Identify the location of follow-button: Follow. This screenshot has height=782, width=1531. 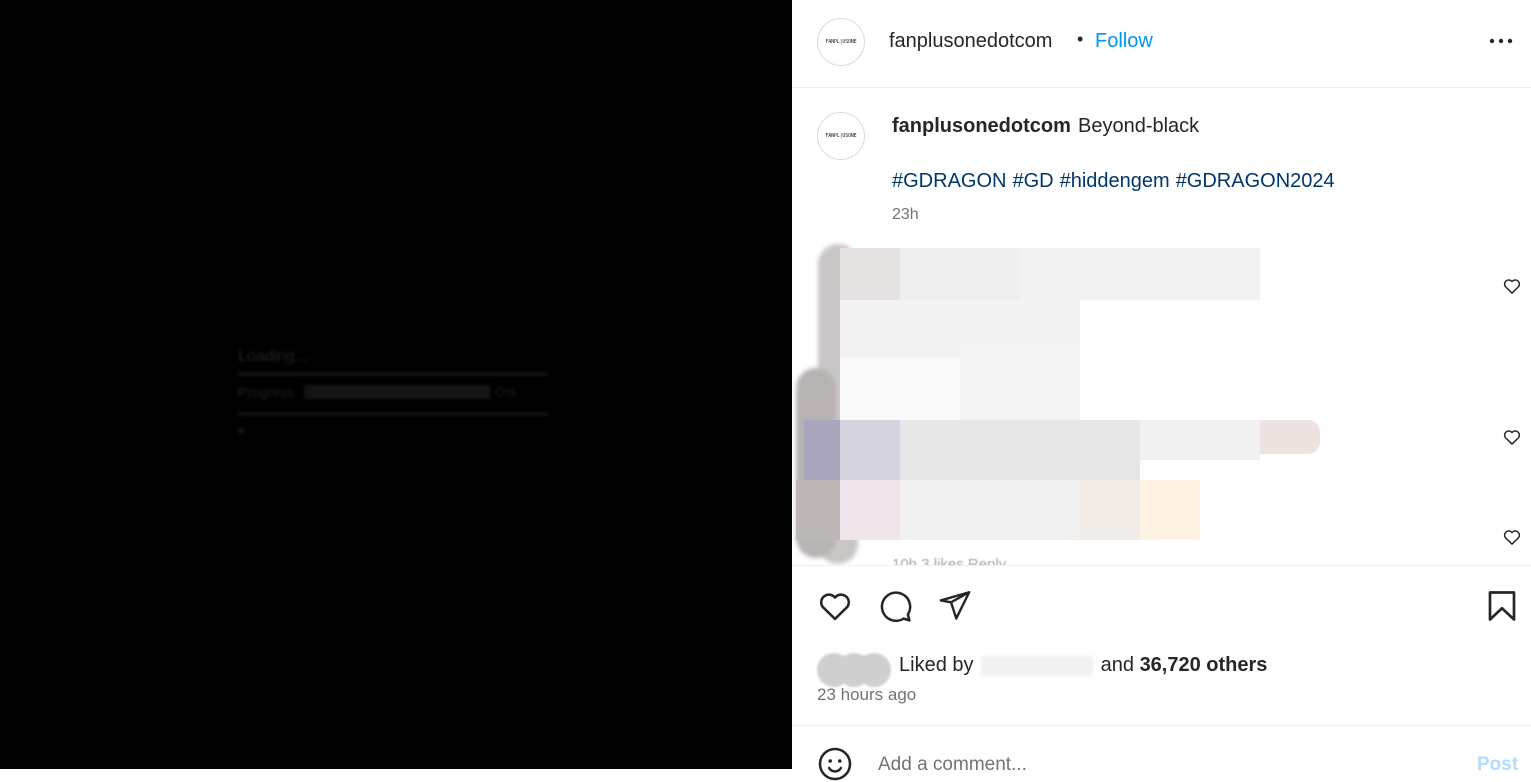
(1124, 41).